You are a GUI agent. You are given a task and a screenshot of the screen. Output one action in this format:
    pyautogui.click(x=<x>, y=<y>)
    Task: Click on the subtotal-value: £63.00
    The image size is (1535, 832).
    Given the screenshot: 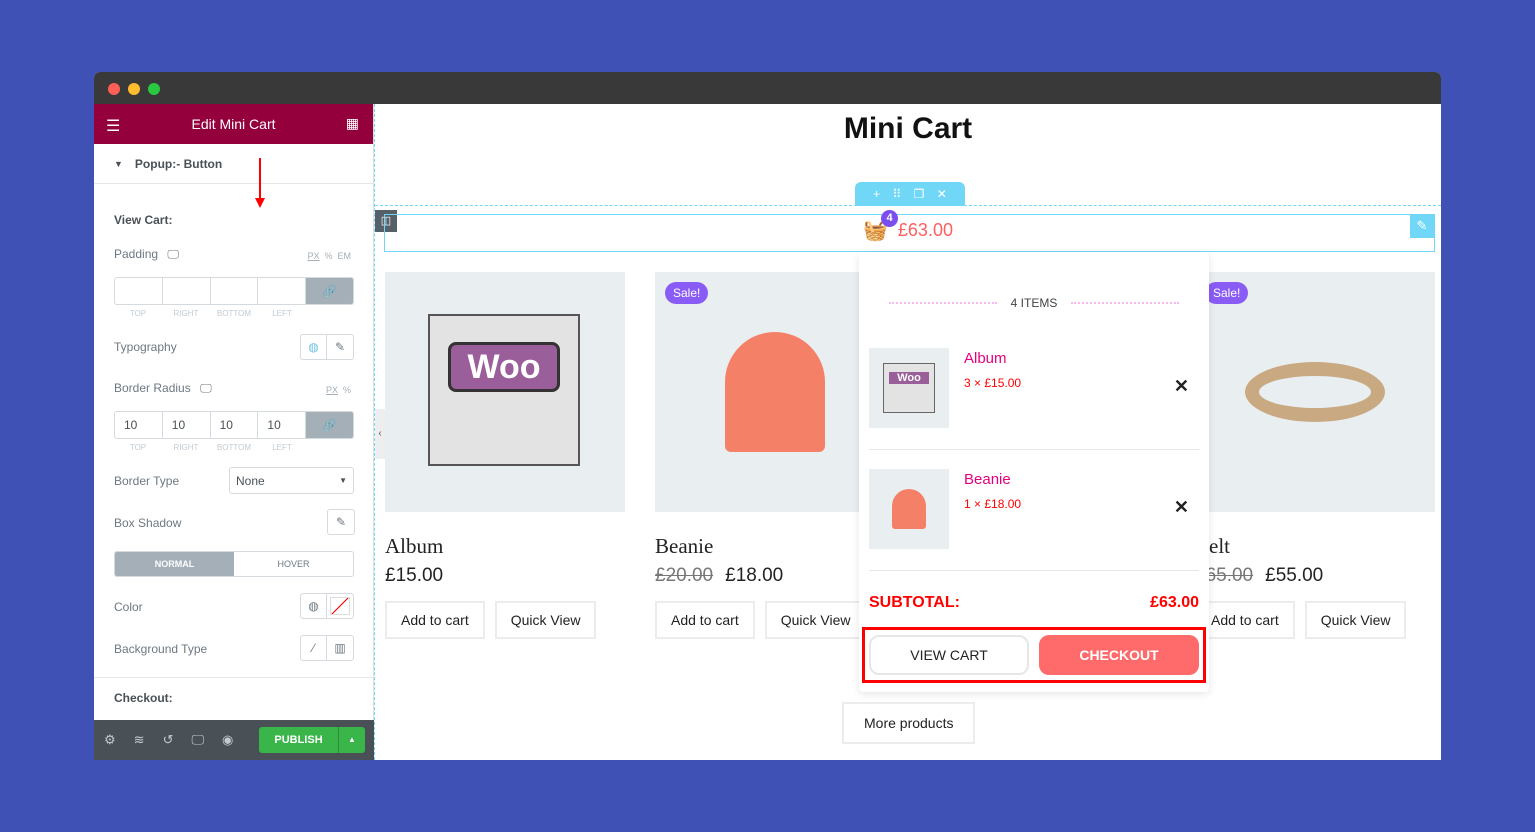 What is the action you would take?
    pyautogui.click(x=1174, y=602)
    